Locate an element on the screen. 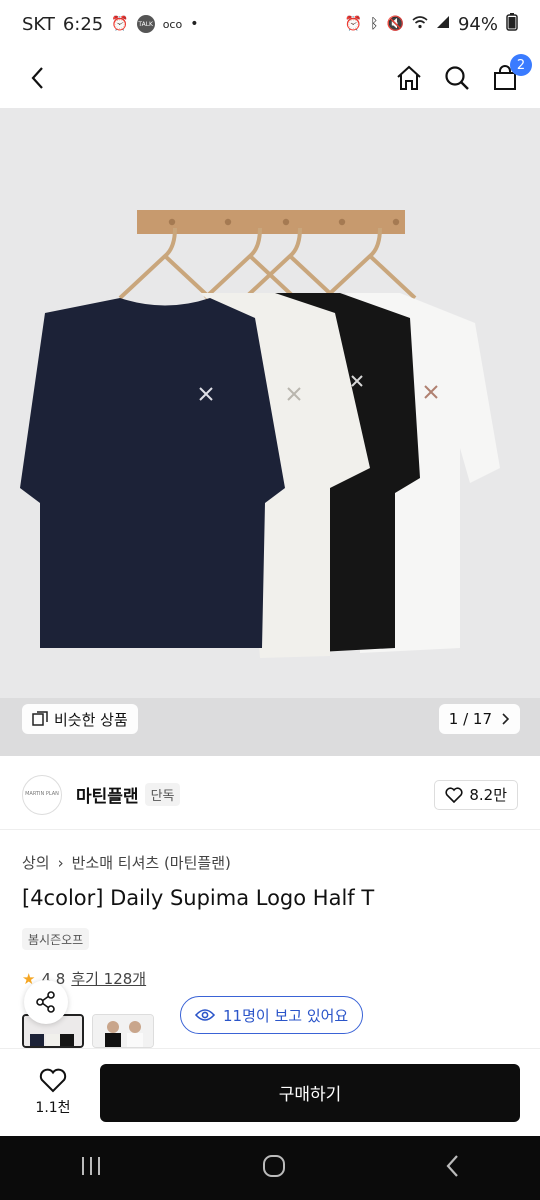 The image size is (540, 1200). viewers-pill: 11명이 보고 있어요 is located at coordinates (272, 1015).